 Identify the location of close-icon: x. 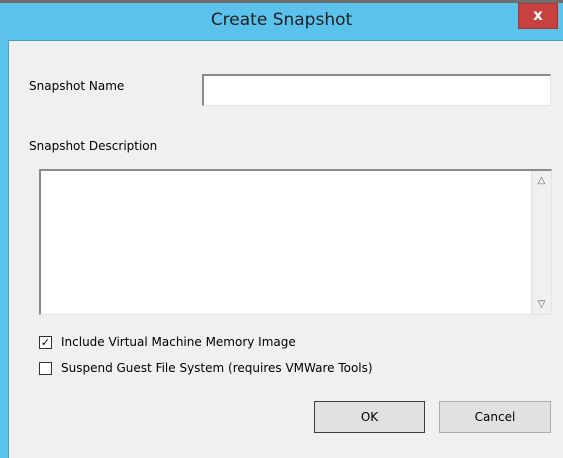
(538, 15).